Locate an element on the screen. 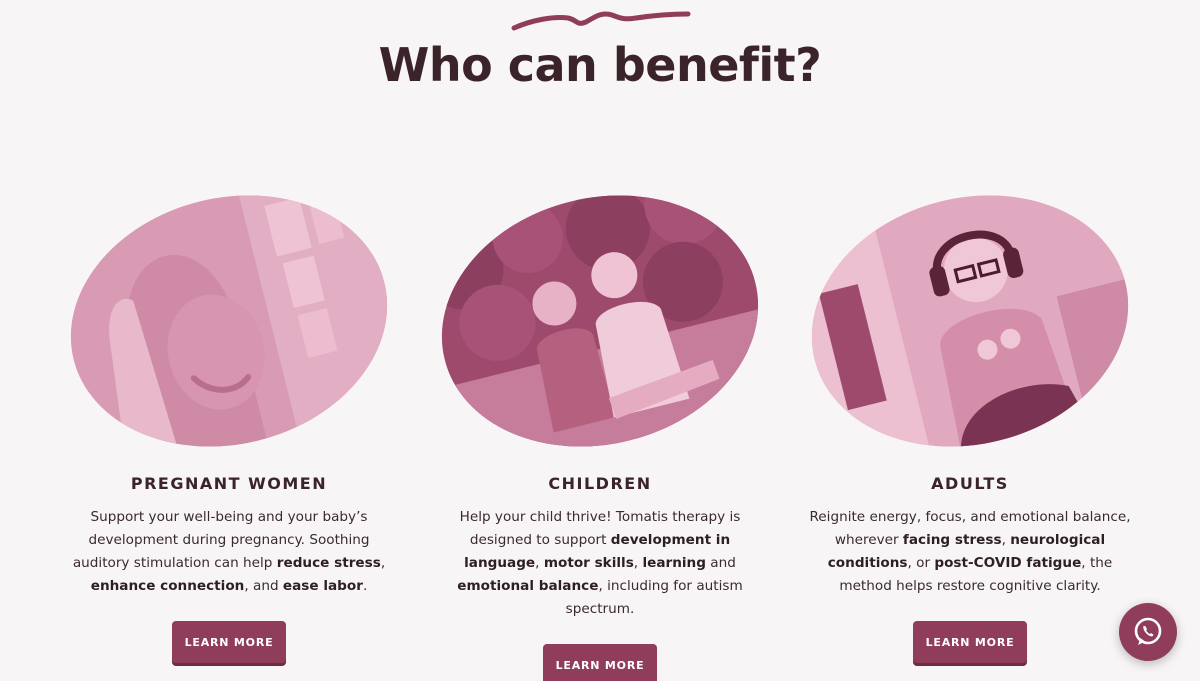 Image resolution: width=1200 pixels, height=681 pixels. adult-knitting-photo is located at coordinates (970, 321).